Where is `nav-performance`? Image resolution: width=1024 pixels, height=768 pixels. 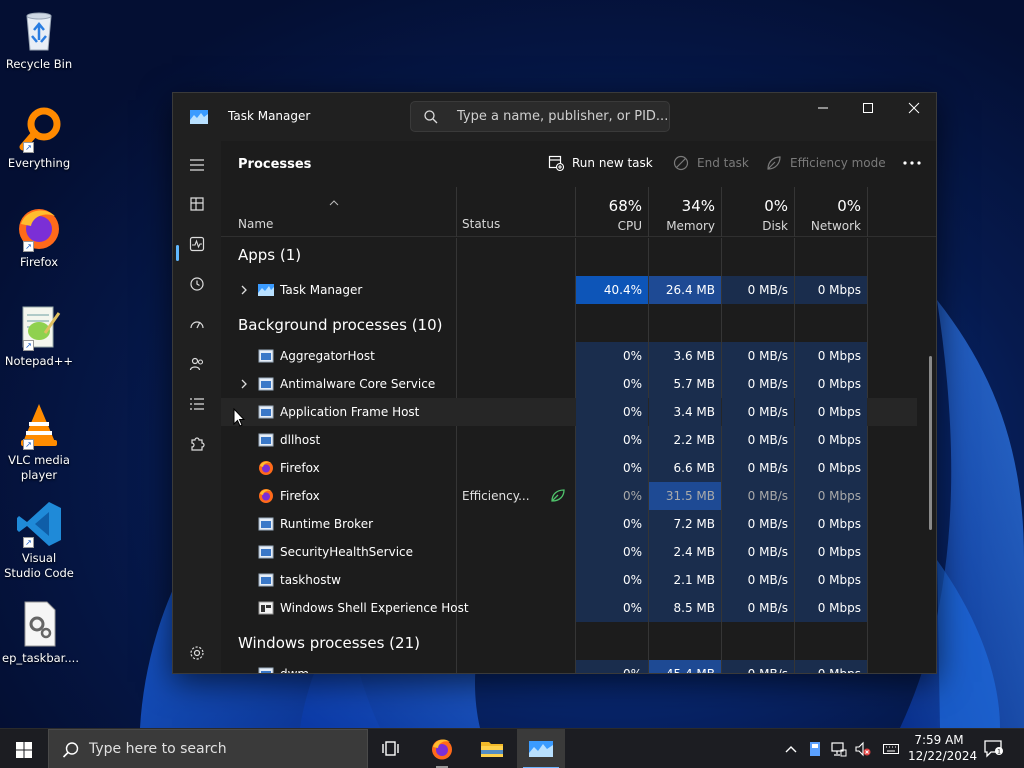 nav-performance is located at coordinates (197, 244).